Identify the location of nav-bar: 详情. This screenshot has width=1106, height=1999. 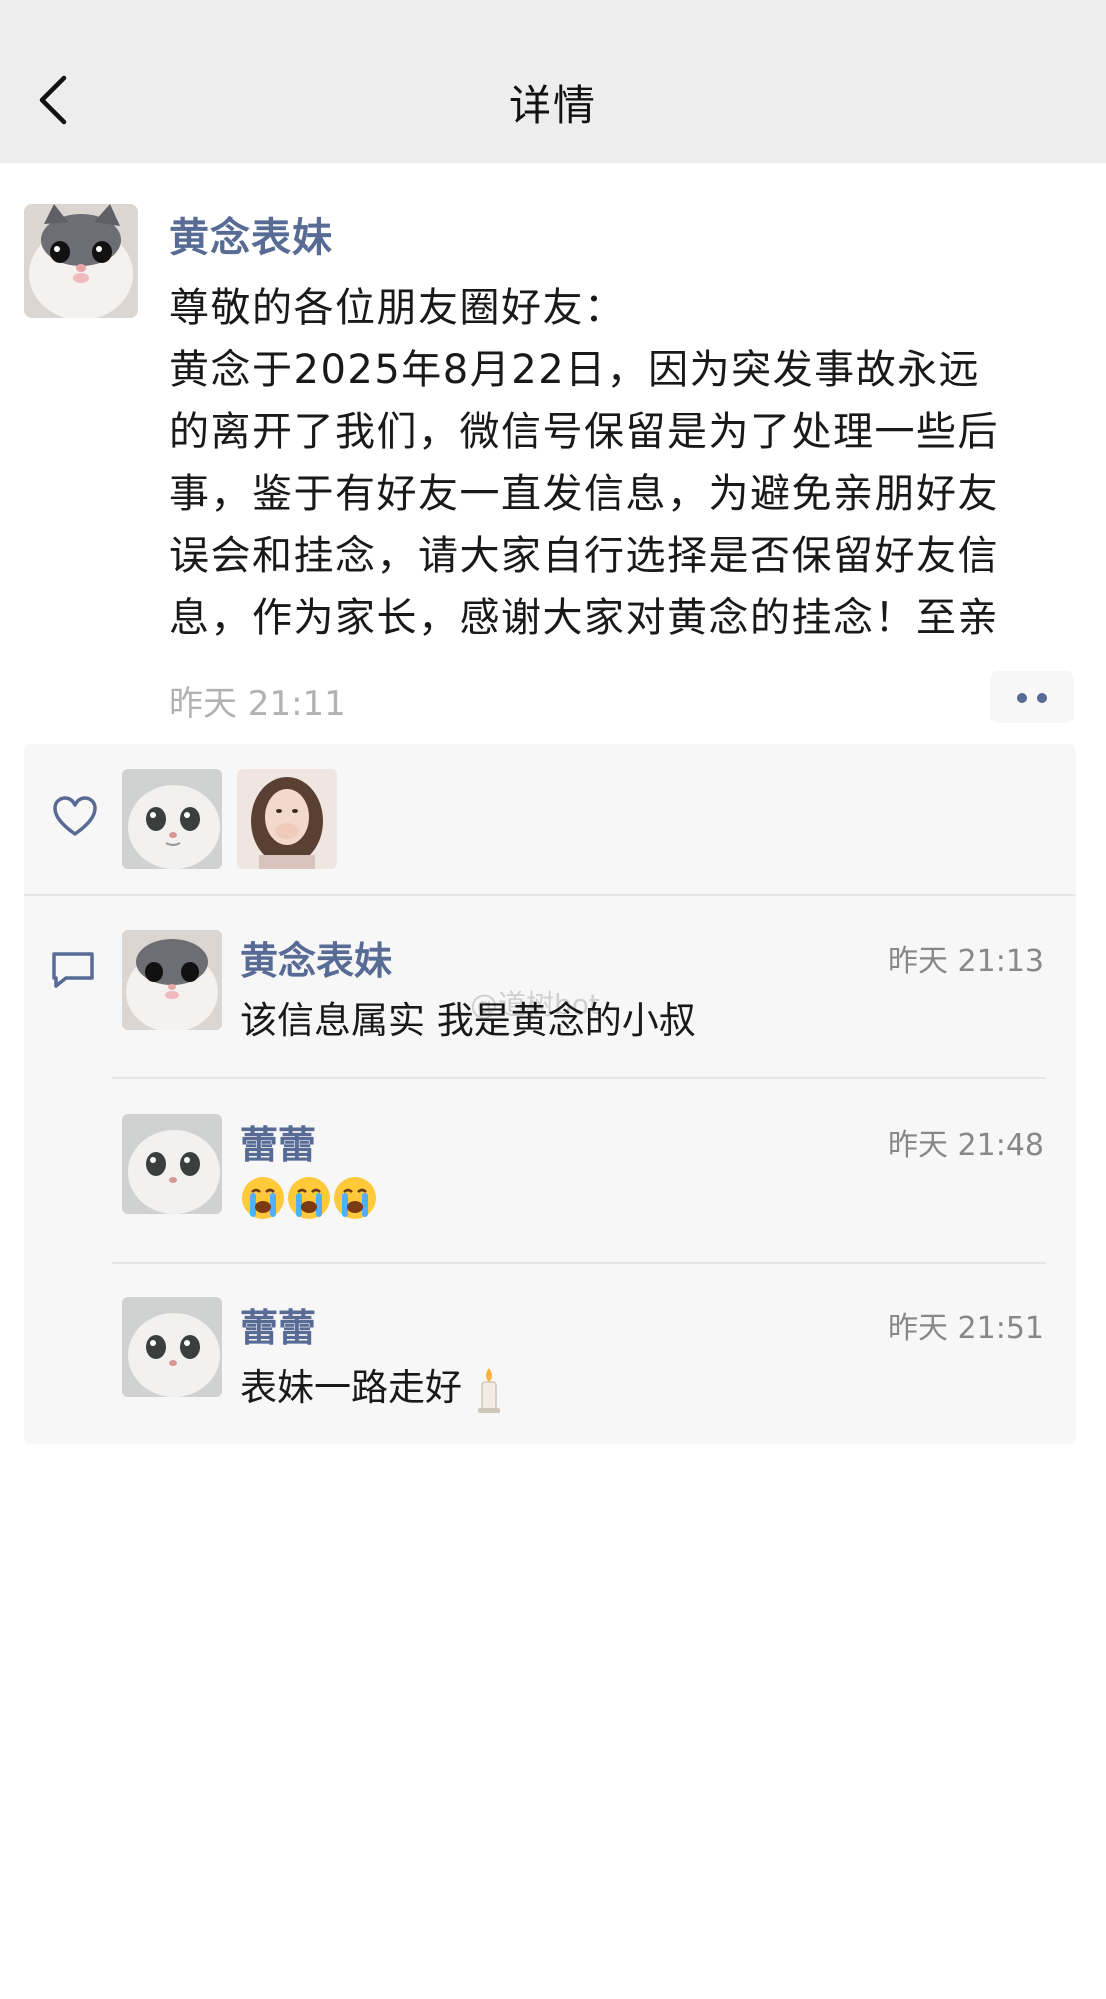
(553, 81).